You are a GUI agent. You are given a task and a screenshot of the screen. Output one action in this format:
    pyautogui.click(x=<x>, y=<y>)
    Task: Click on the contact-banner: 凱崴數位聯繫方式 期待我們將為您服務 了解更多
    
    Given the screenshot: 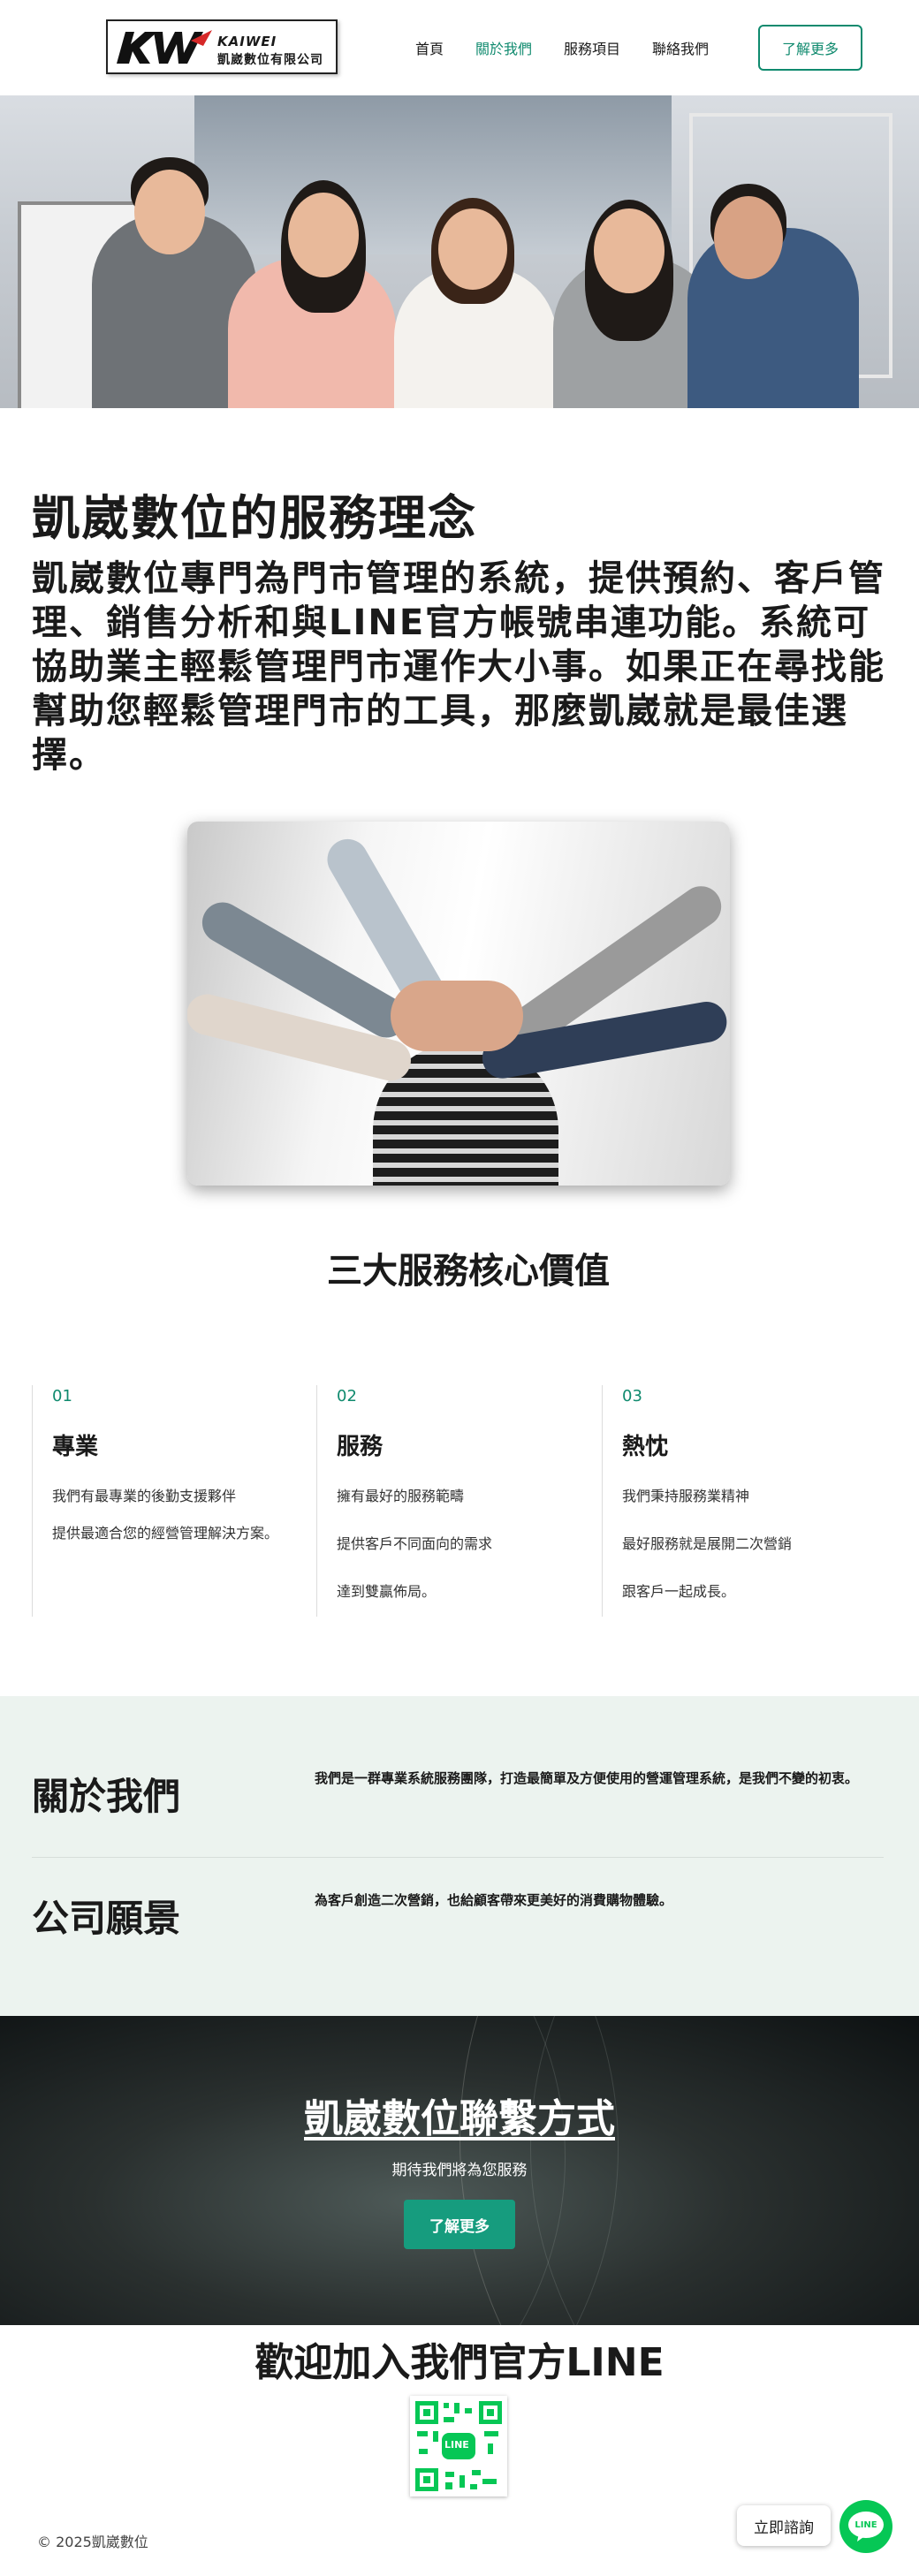 What is the action you would take?
    pyautogui.click(x=459, y=2170)
    